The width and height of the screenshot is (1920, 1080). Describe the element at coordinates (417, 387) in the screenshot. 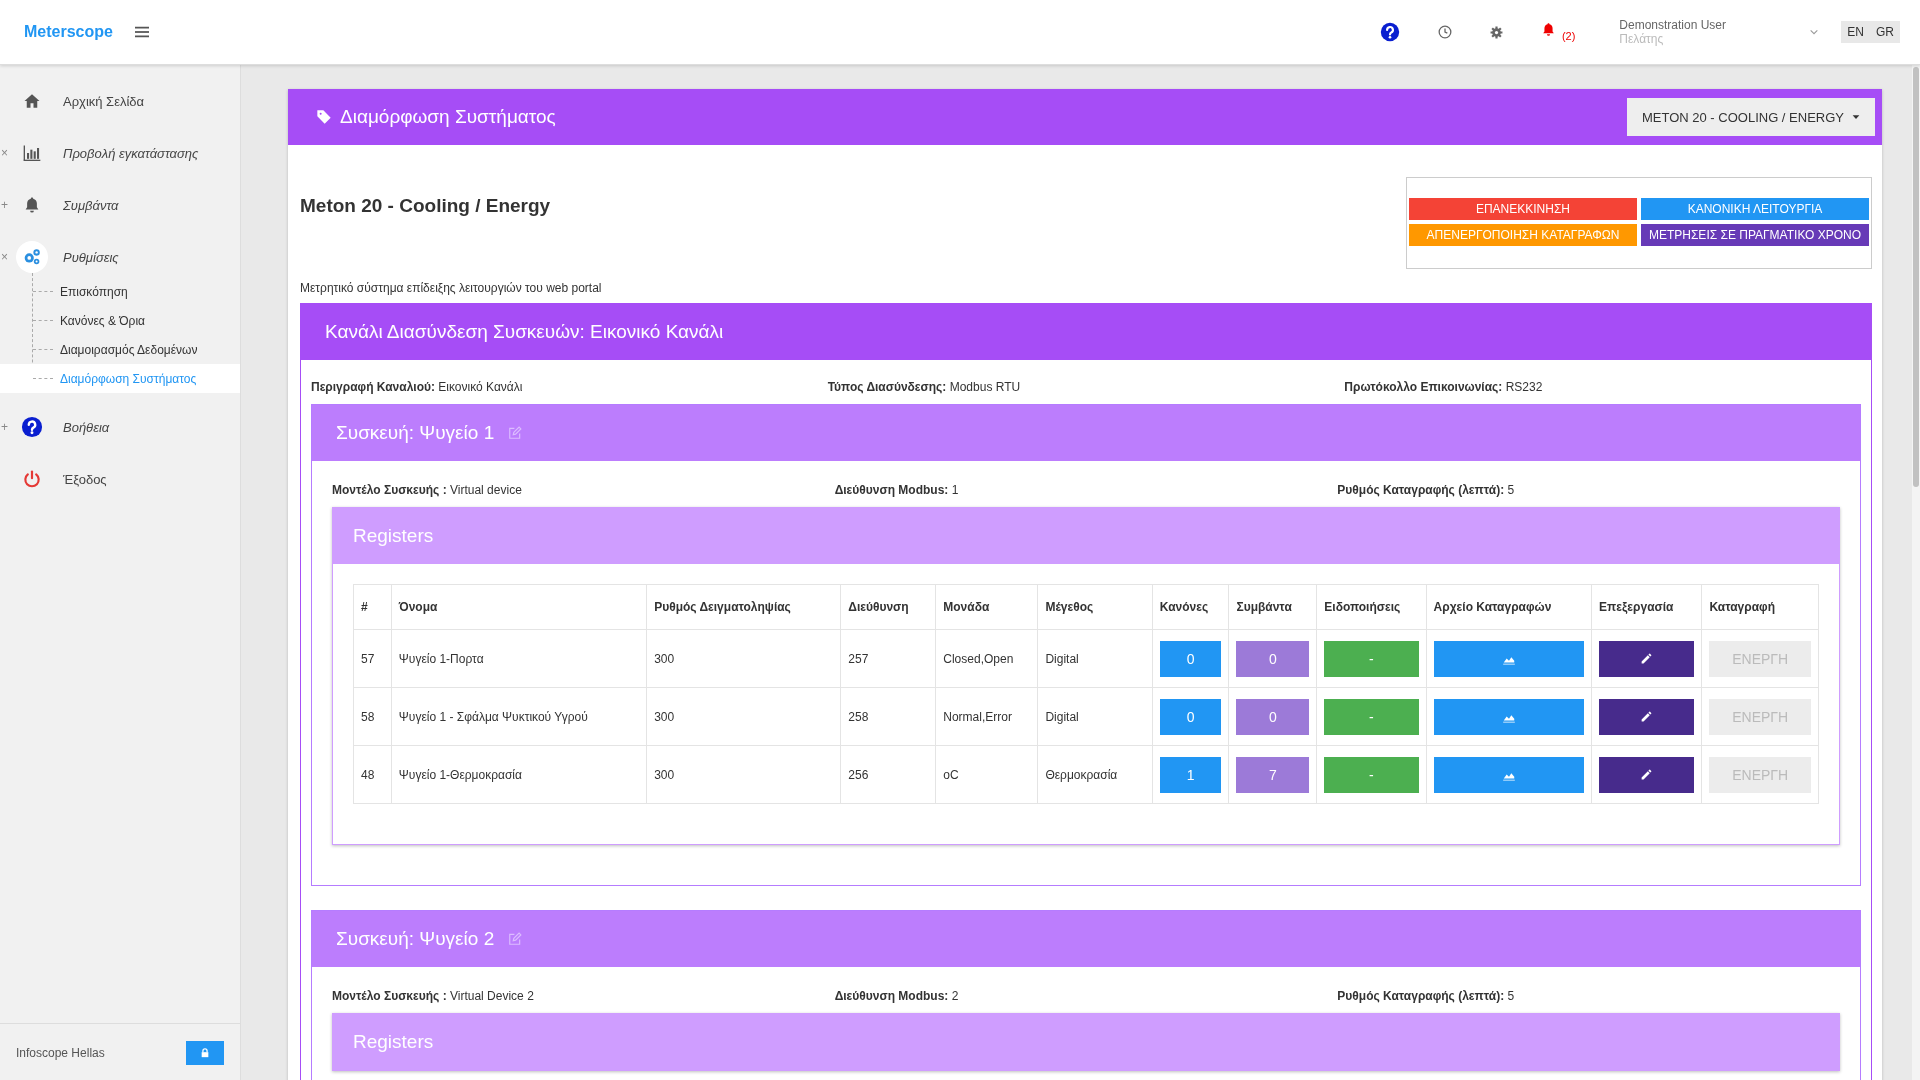

I see `info-text: Περιγραφή Καναλιού: Εικονικό Κανάλι` at that location.